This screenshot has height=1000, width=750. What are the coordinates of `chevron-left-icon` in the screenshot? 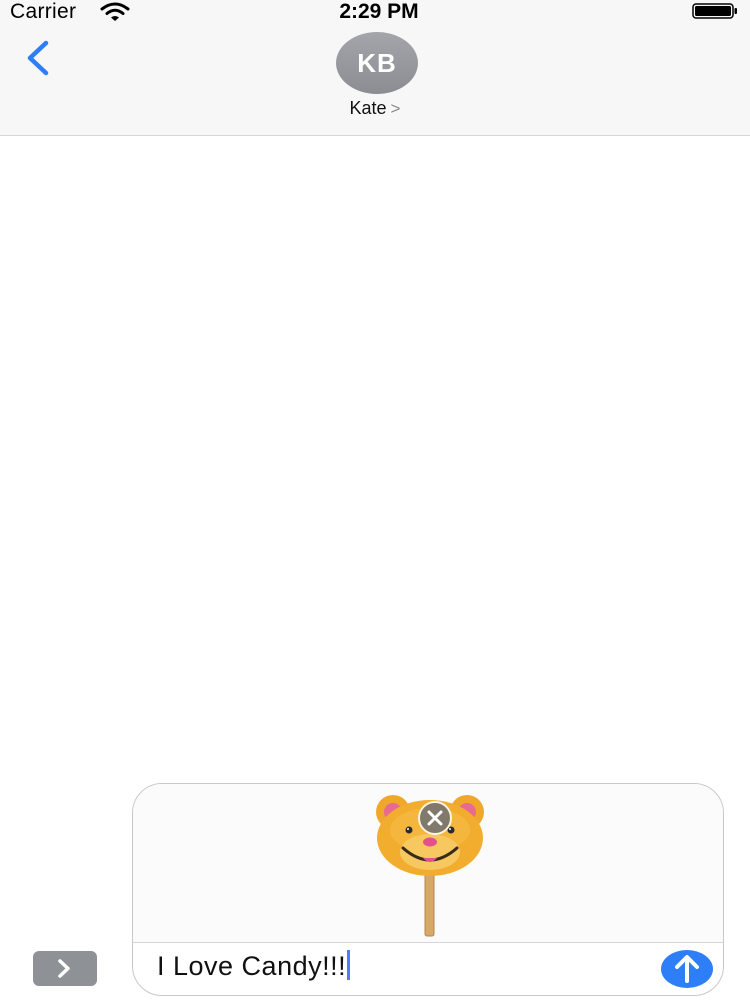 It's located at (38, 58).